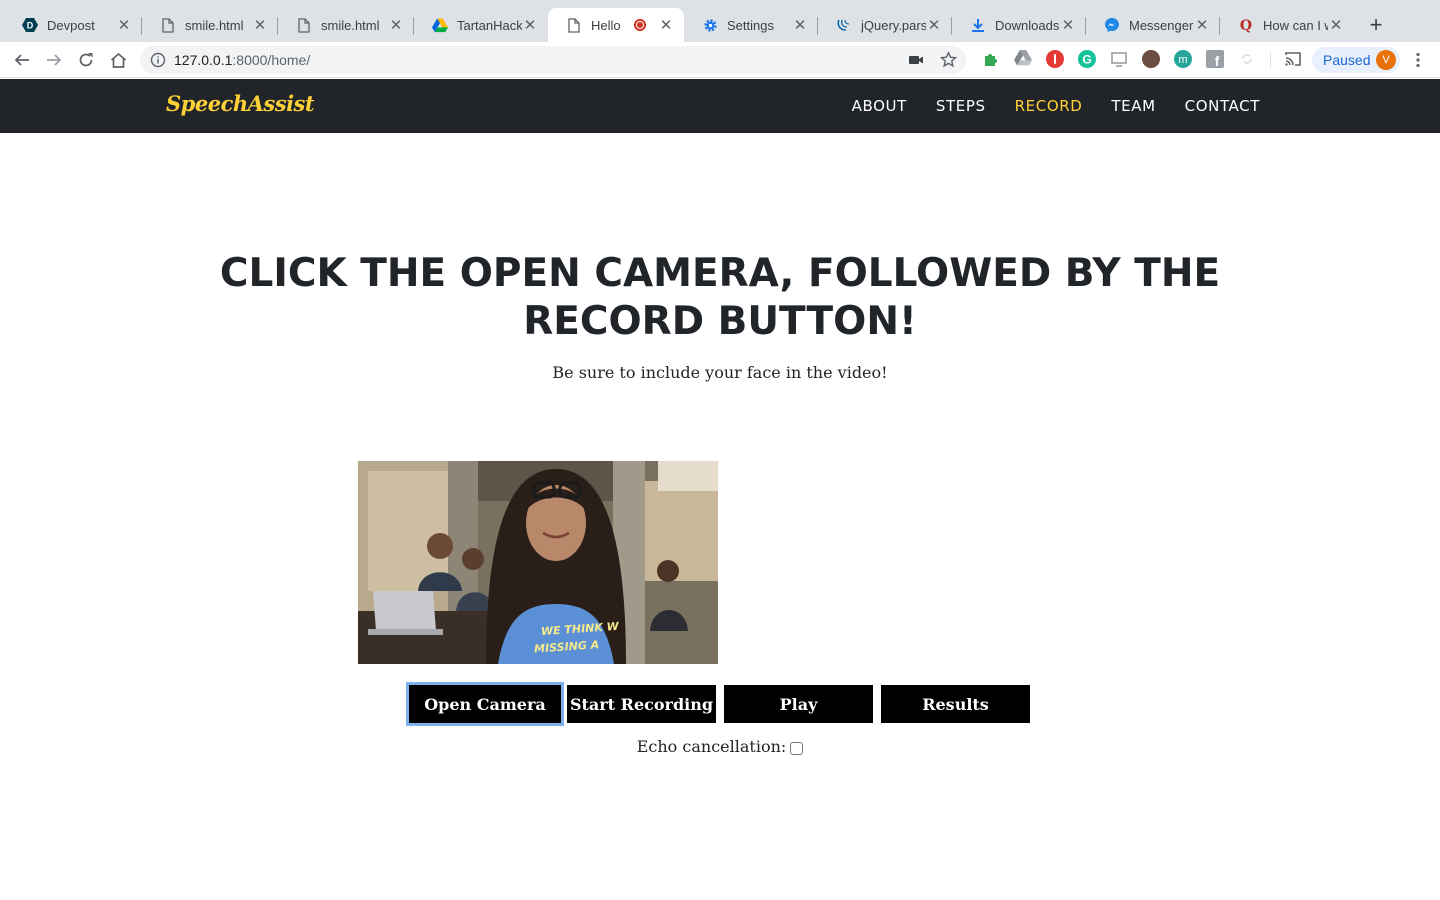  I want to click on camera-preview-video: WE THINK W MISSING A, so click(538, 562).